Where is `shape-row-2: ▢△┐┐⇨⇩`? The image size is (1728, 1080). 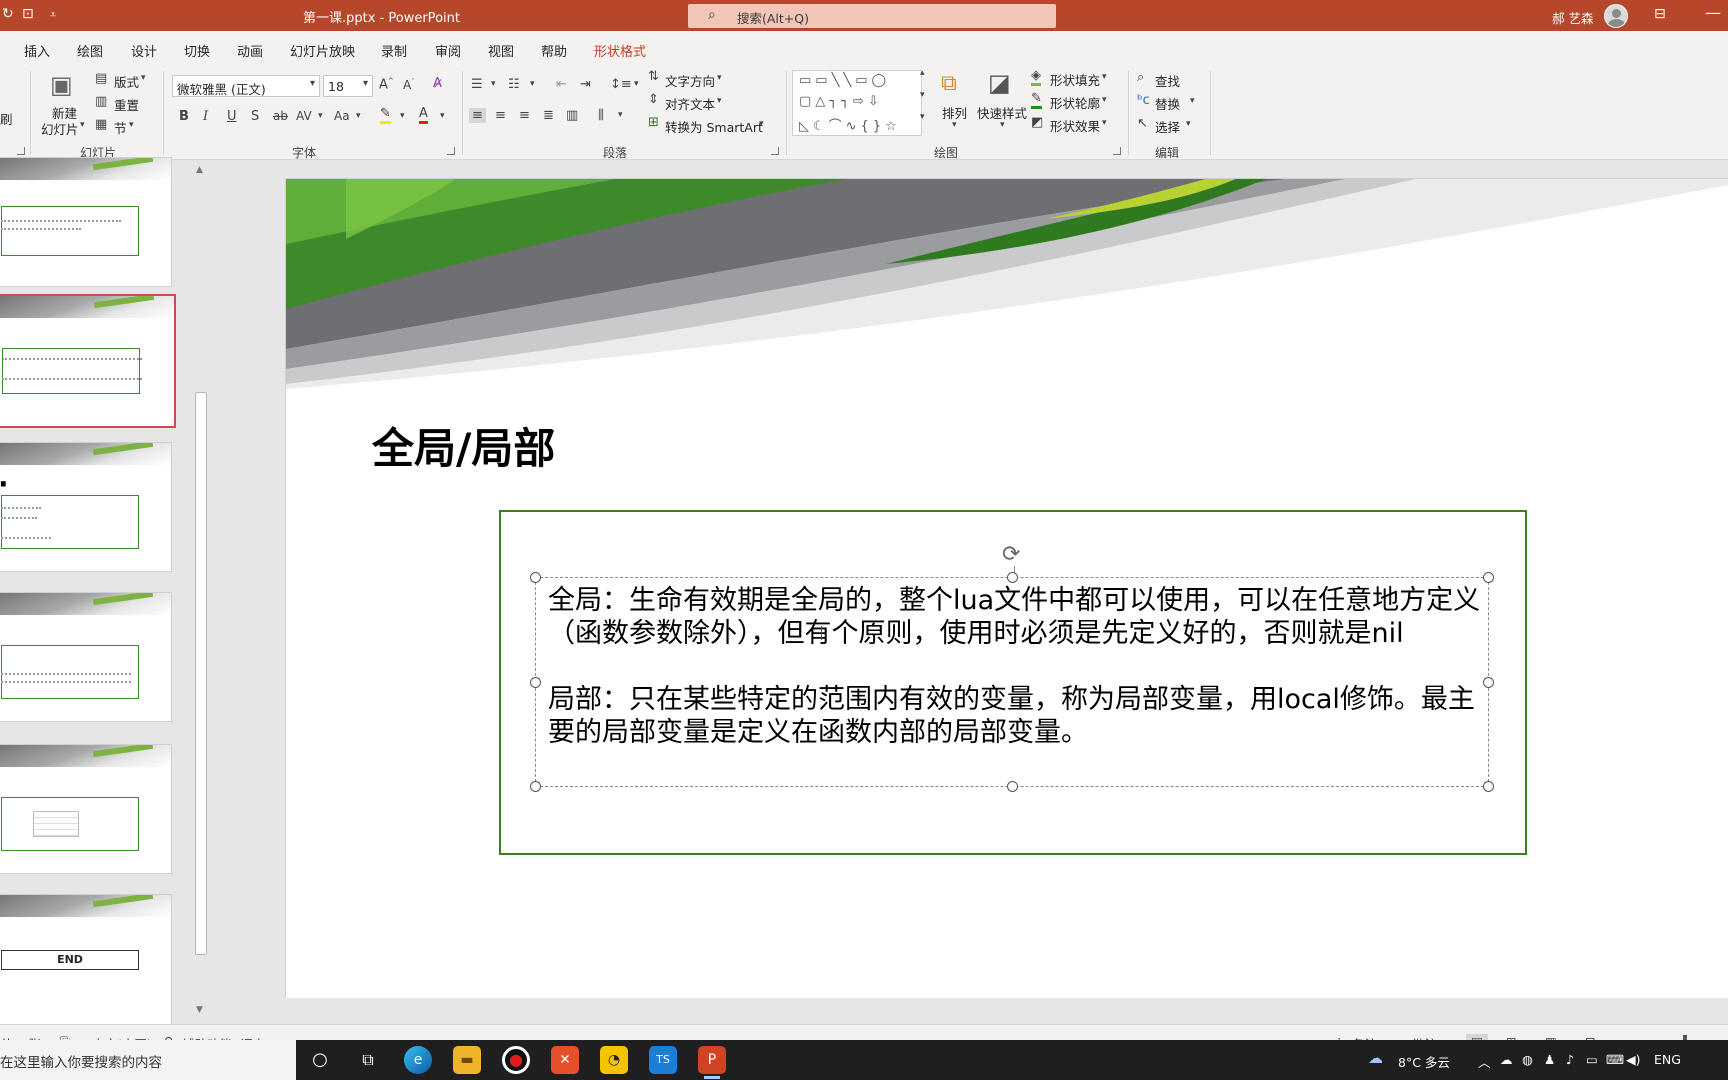 shape-row-2: ▢△┐┐⇨⇩ is located at coordinates (841, 101).